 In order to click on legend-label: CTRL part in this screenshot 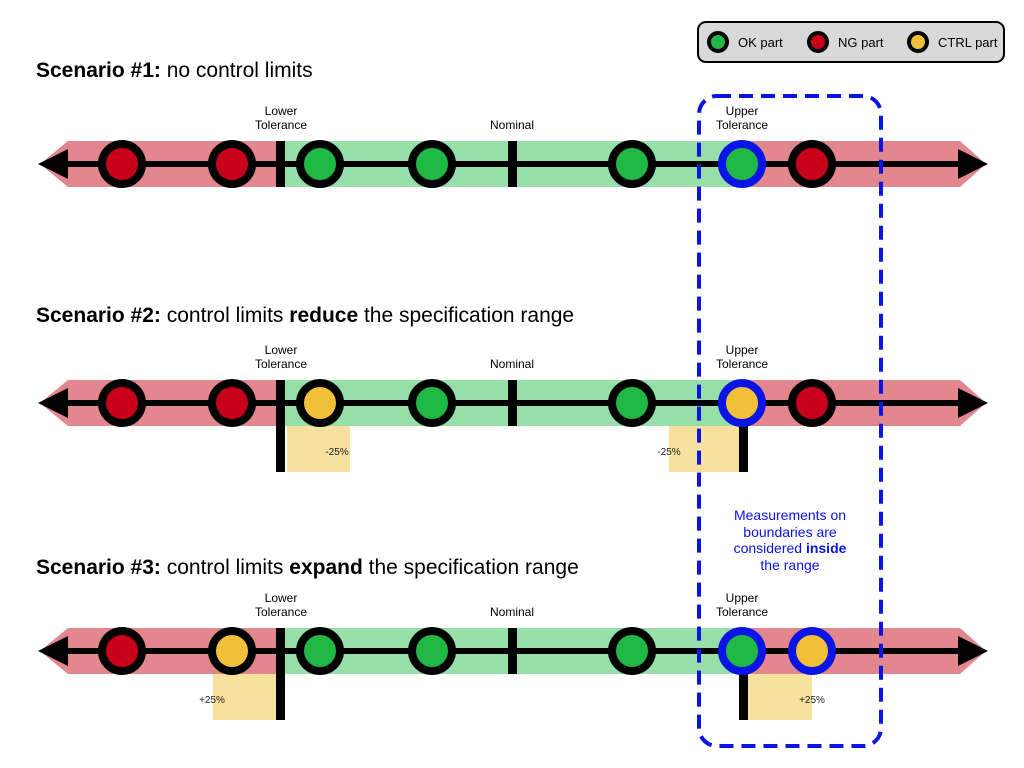, I will do `click(968, 42)`.